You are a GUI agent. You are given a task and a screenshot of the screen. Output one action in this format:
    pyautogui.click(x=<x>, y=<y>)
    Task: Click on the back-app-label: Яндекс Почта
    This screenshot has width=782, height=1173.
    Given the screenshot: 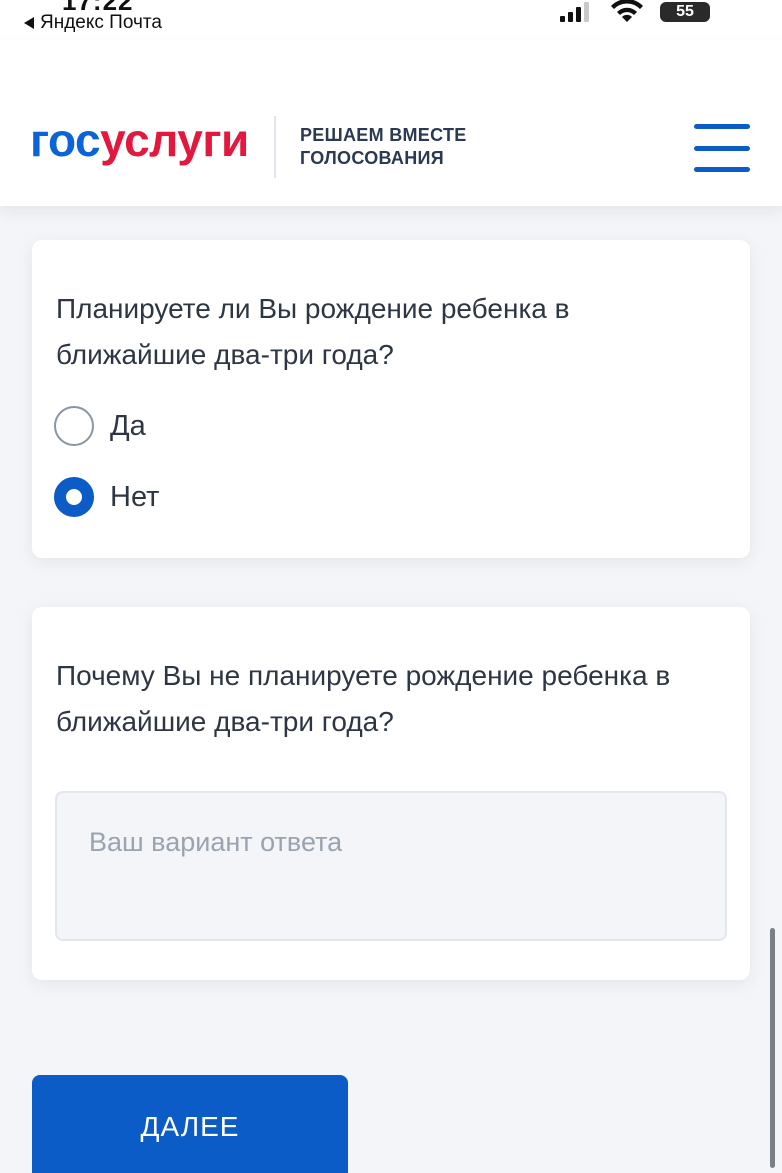 What is the action you would take?
    pyautogui.click(x=101, y=22)
    